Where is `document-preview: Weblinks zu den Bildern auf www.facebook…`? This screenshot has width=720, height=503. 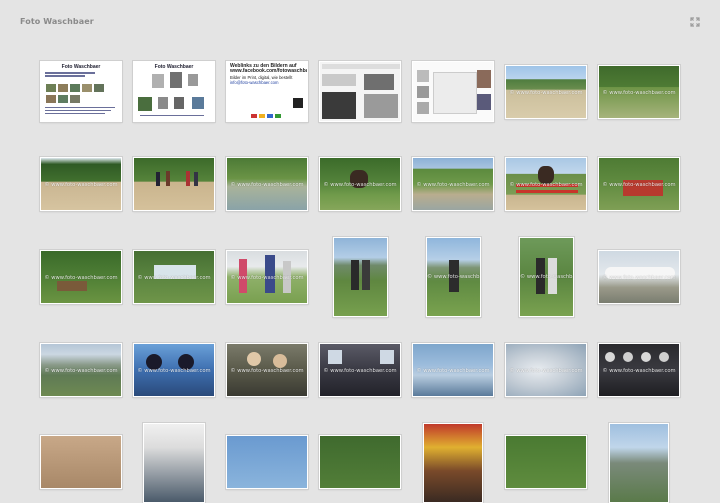
document-preview: Weblinks zu den Bildern auf www.facebook… is located at coordinates (267, 91).